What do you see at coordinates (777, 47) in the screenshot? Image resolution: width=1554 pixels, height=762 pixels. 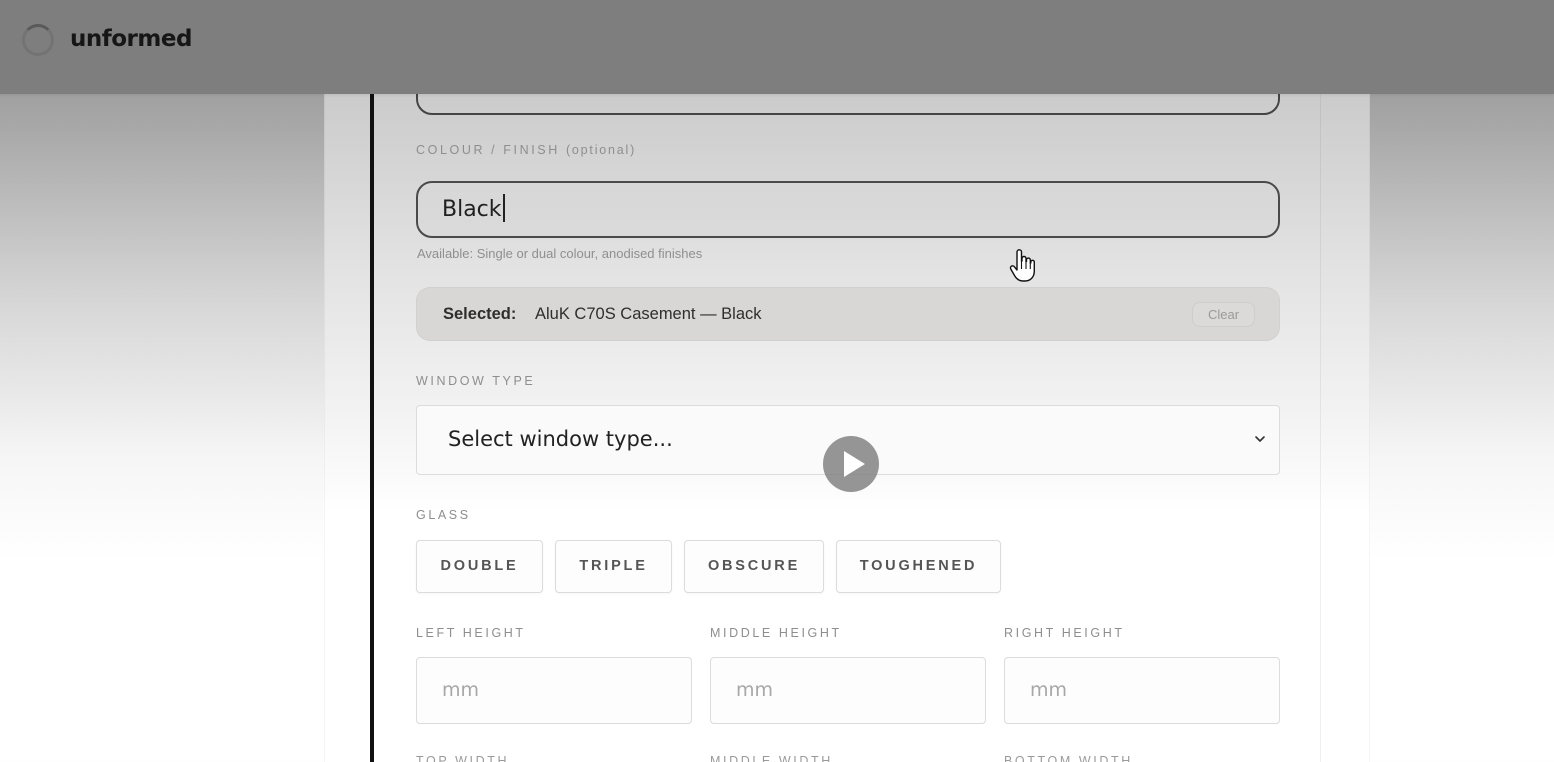 I see `app-header: unformed` at bounding box center [777, 47].